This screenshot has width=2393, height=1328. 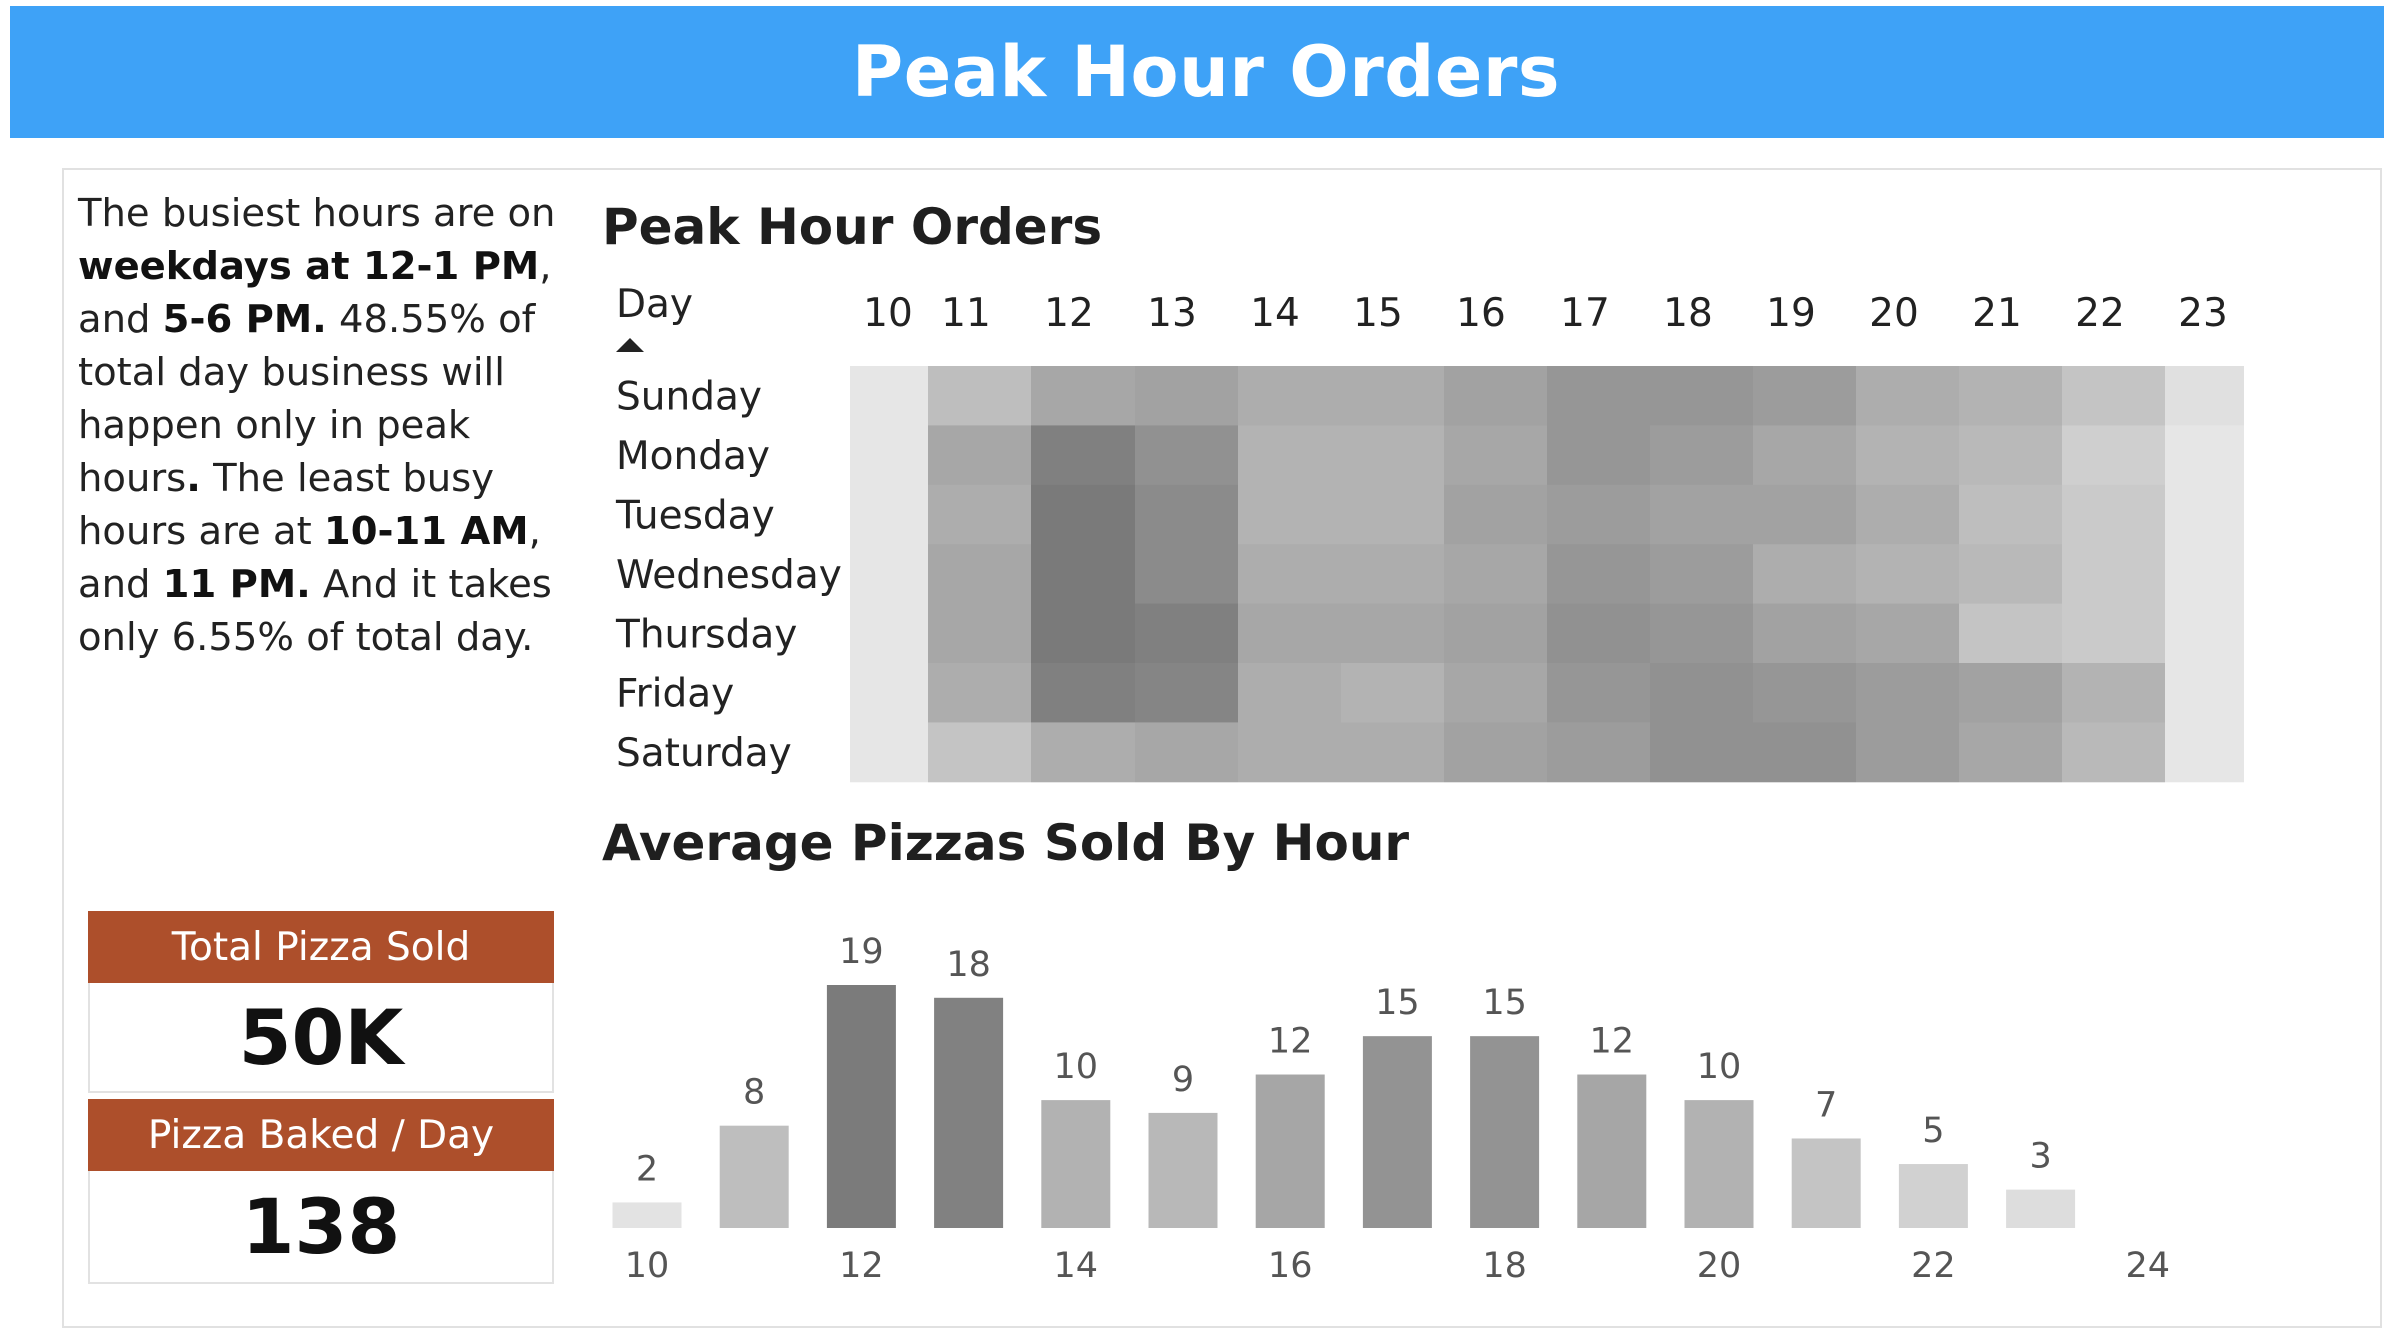 What do you see at coordinates (675, 694) in the screenshot?
I see `heatmap-row-label: Friday` at bounding box center [675, 694].